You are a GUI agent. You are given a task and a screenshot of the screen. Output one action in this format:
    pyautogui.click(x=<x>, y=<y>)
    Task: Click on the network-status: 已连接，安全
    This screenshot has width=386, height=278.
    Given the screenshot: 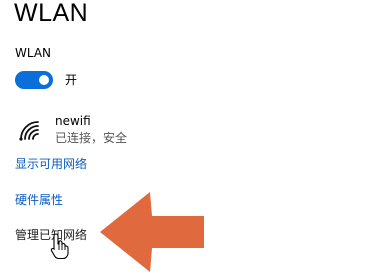 What is the action you would take?
    pyautogui.click(x=91, y=138)
    